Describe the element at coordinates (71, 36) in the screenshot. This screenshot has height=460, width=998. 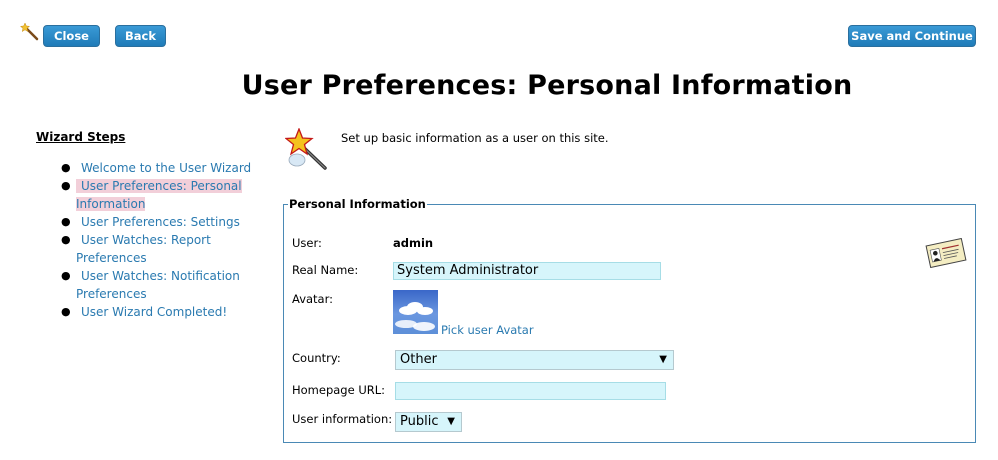
I see `close-button: Close` at that location.